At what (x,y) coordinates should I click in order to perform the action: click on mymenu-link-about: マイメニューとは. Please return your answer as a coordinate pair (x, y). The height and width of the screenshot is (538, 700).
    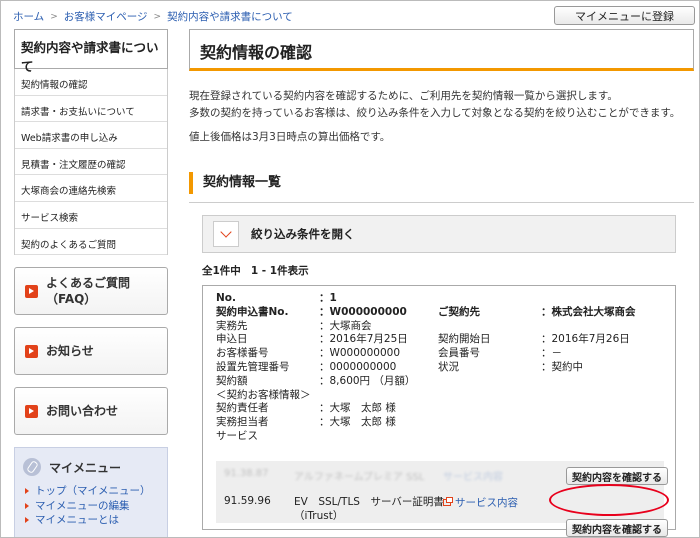
    Looking at the image, I should click on (91, 520).